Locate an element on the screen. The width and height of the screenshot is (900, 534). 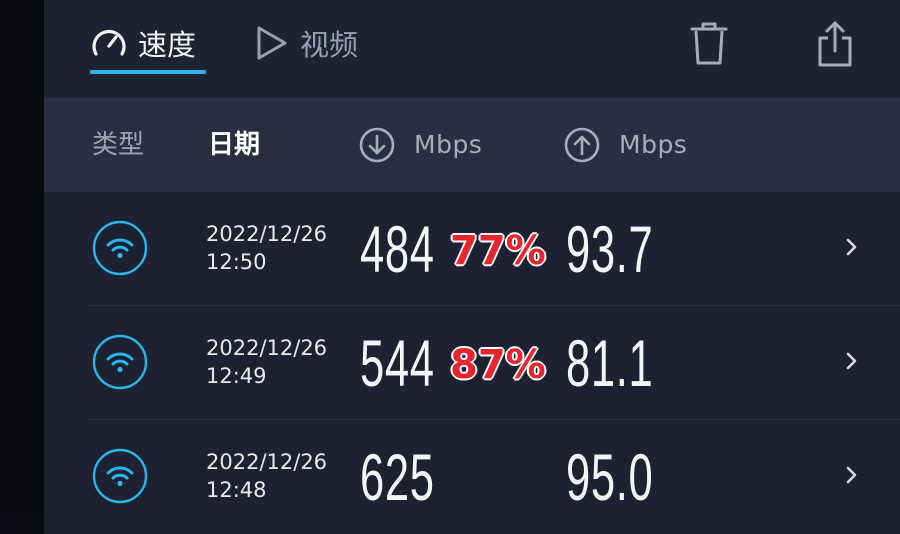
percent-annotation: 87% is located at coordinates (498, 365).